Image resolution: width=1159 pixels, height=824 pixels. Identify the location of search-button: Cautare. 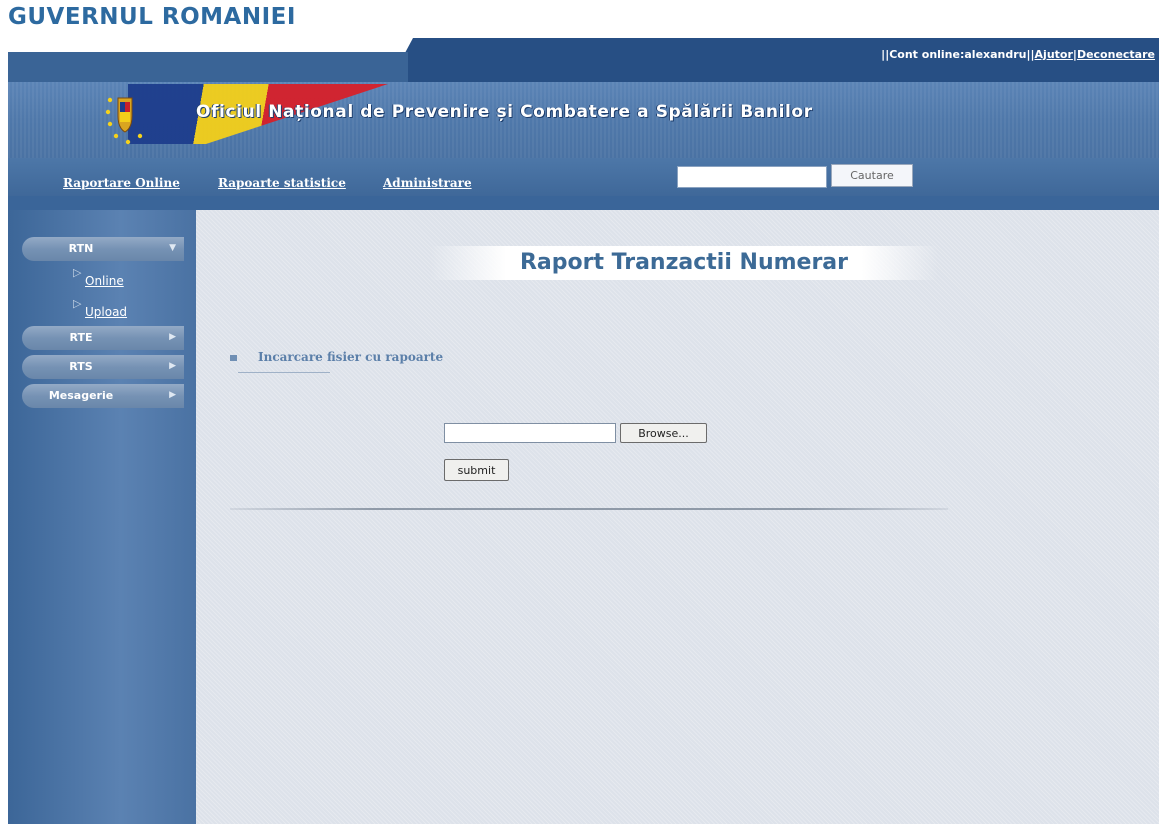
(872, 175).